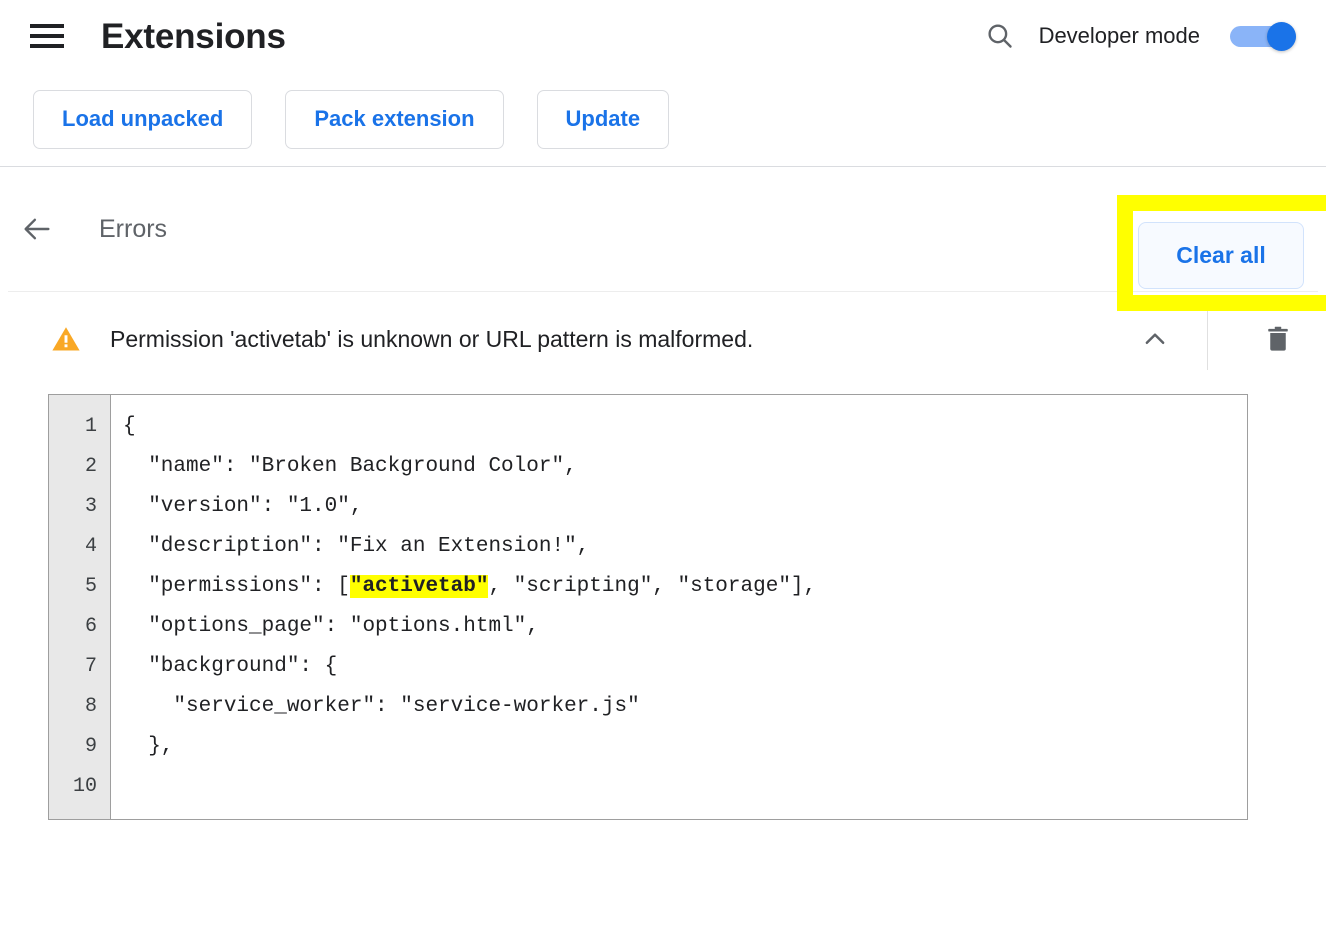  I want to click on hamburger-menu-icon, so click(47, 36).